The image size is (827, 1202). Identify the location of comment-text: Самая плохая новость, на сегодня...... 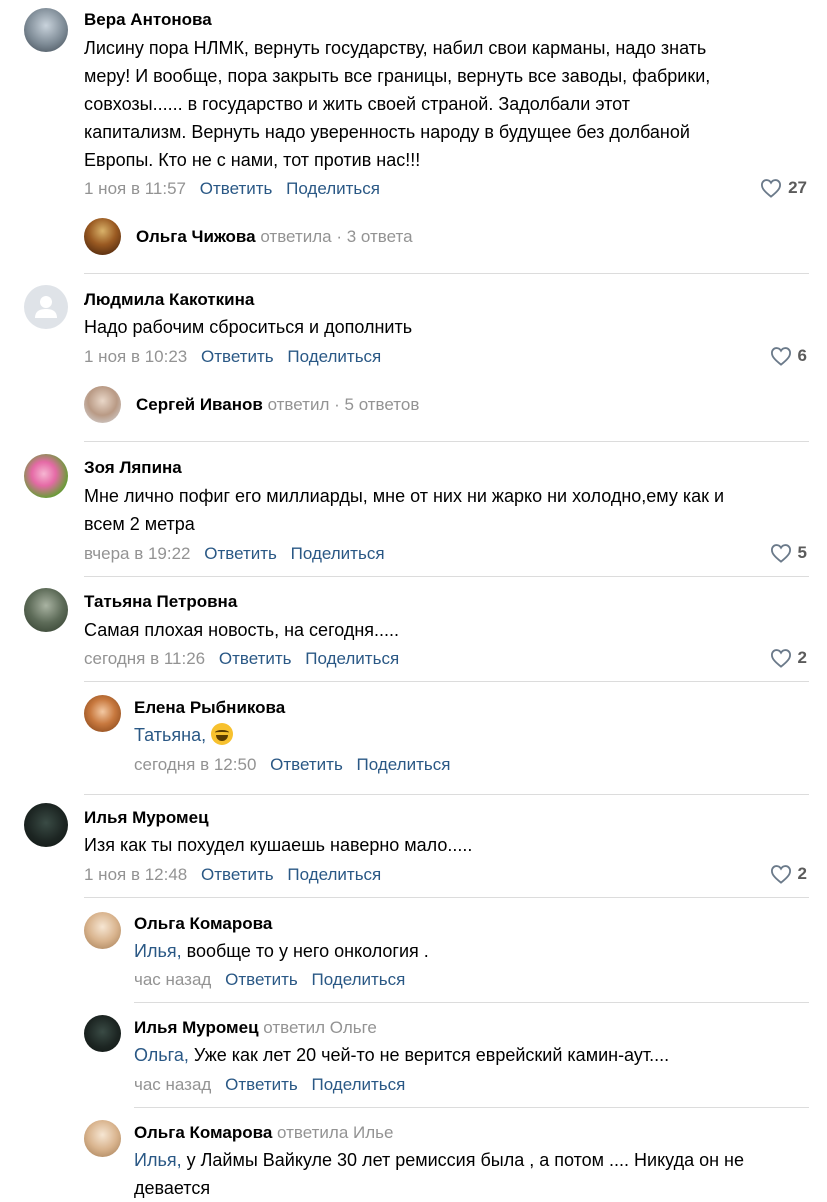
(242, 630).